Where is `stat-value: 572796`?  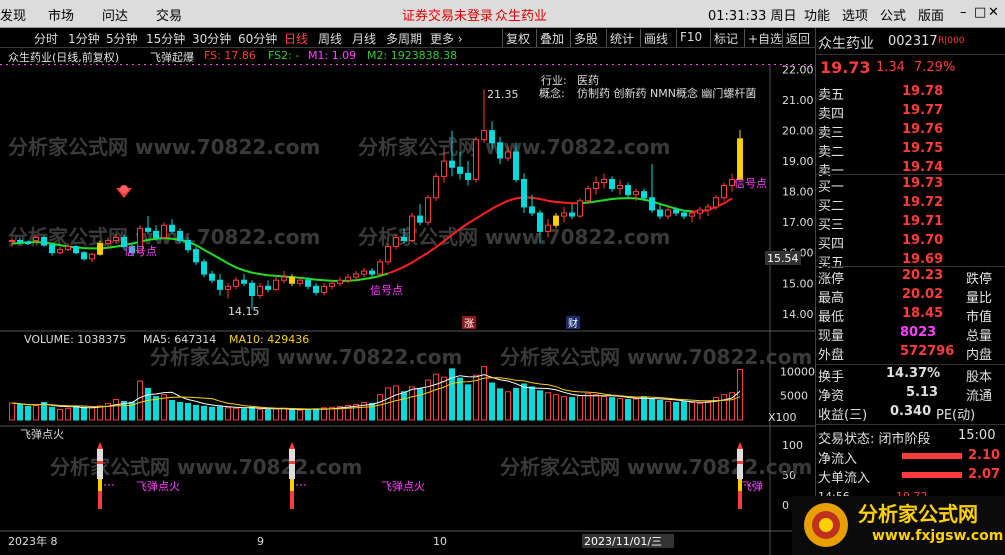
stat-value: 572796 is located at coordinates (927, 351).